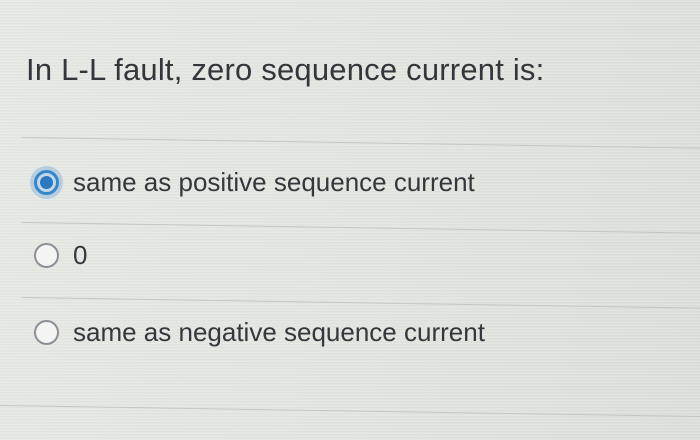 Image resolution: width=700 pixels, height=440 pixels. What do you see at coordinates (274, 182) in the screenshot?
I see `option-label: same as positive sequence current` at bounding box center [274, 182].